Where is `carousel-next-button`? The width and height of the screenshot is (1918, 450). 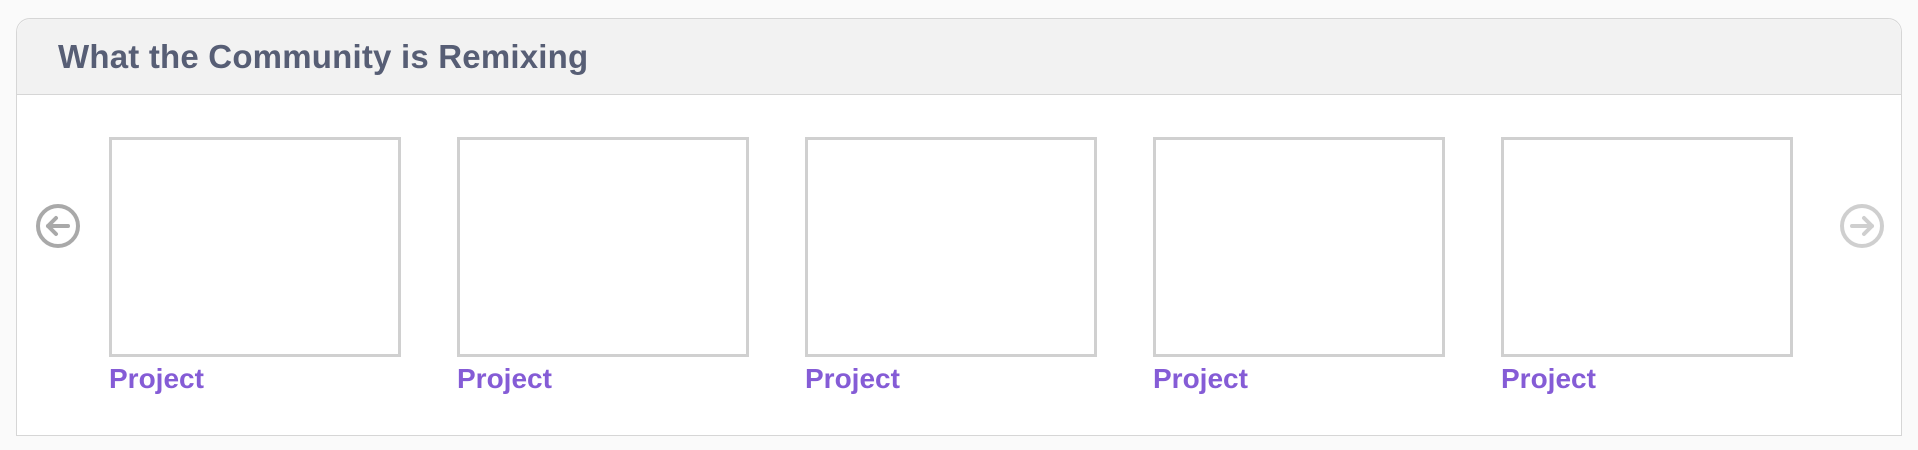
carousel-next-button is located at coordinates (1862, 226).